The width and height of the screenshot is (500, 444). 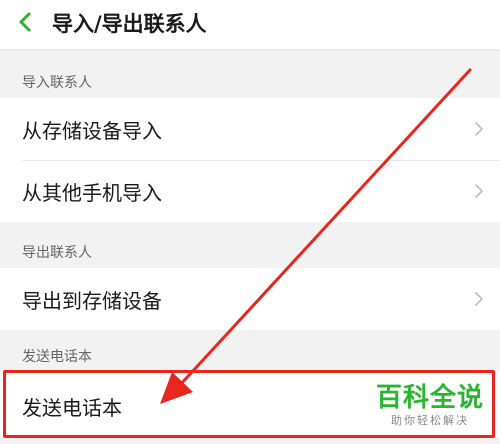 I want to click on export-group: 导出到存储设备, so click(x=250, y=299).